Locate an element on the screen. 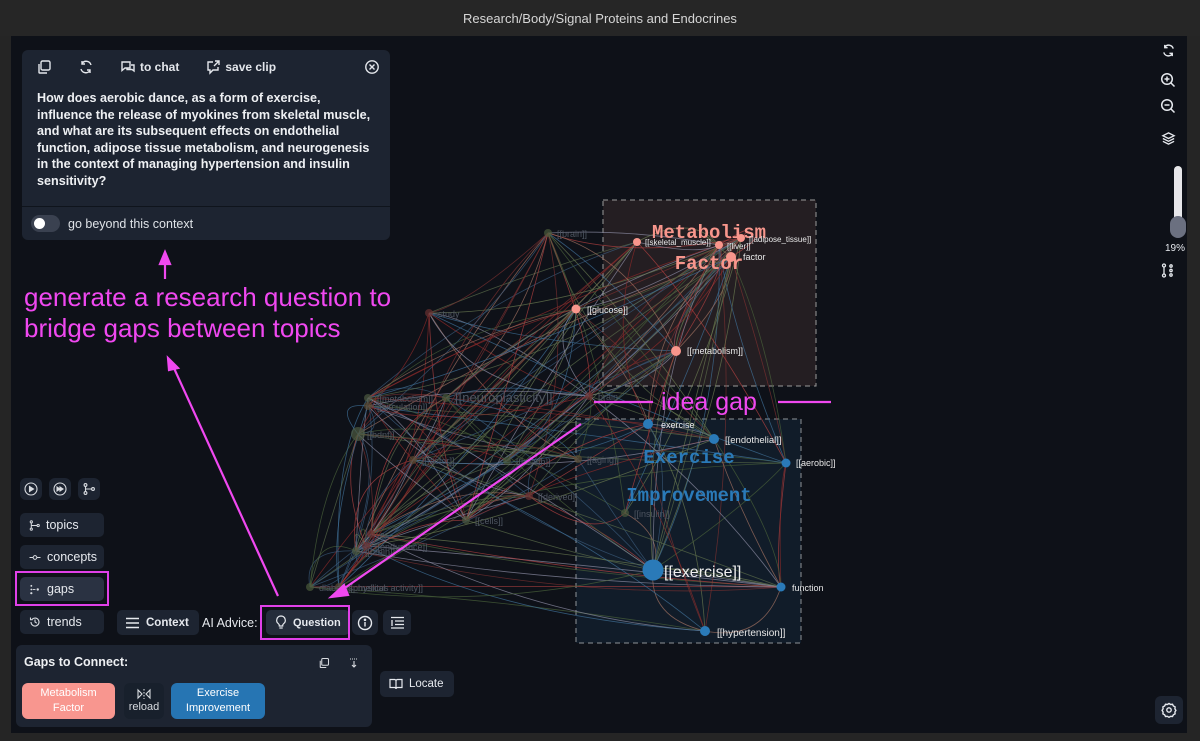  locate-label: Locate is located at coordinates (426, 684).